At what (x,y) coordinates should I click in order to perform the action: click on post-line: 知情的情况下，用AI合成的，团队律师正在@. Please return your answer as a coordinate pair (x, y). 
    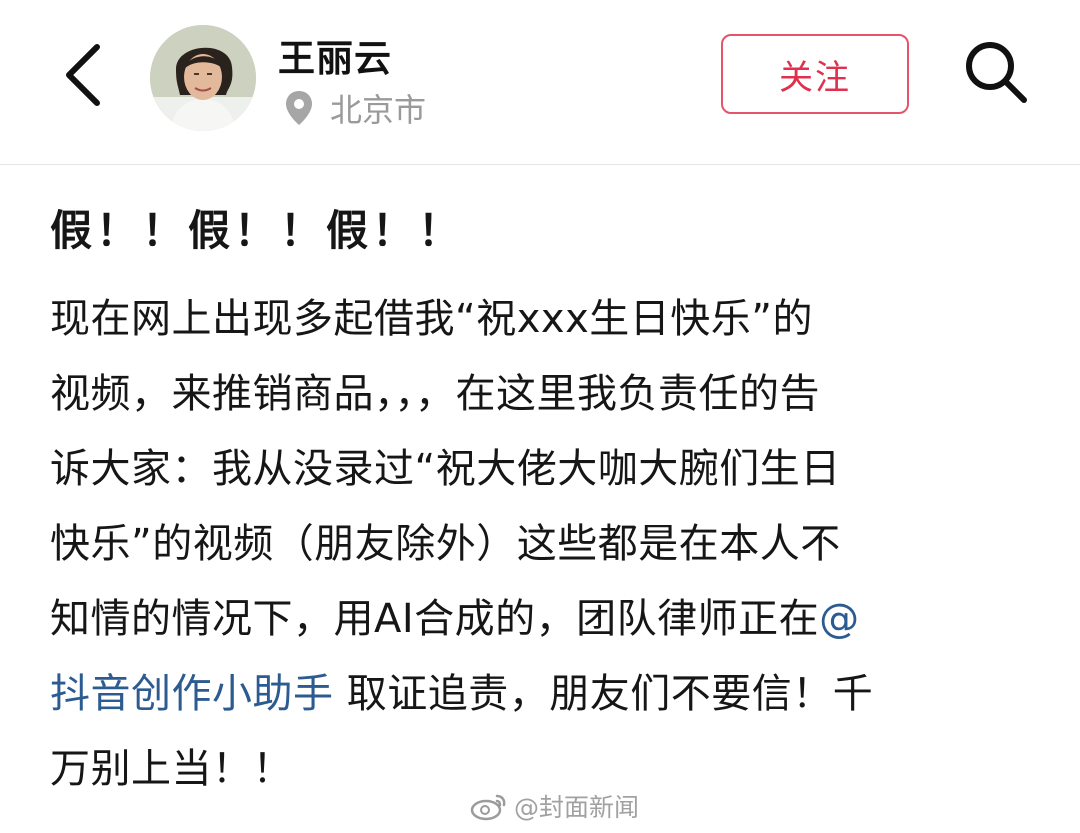
    Looking at the image, I should click on (545, 619).